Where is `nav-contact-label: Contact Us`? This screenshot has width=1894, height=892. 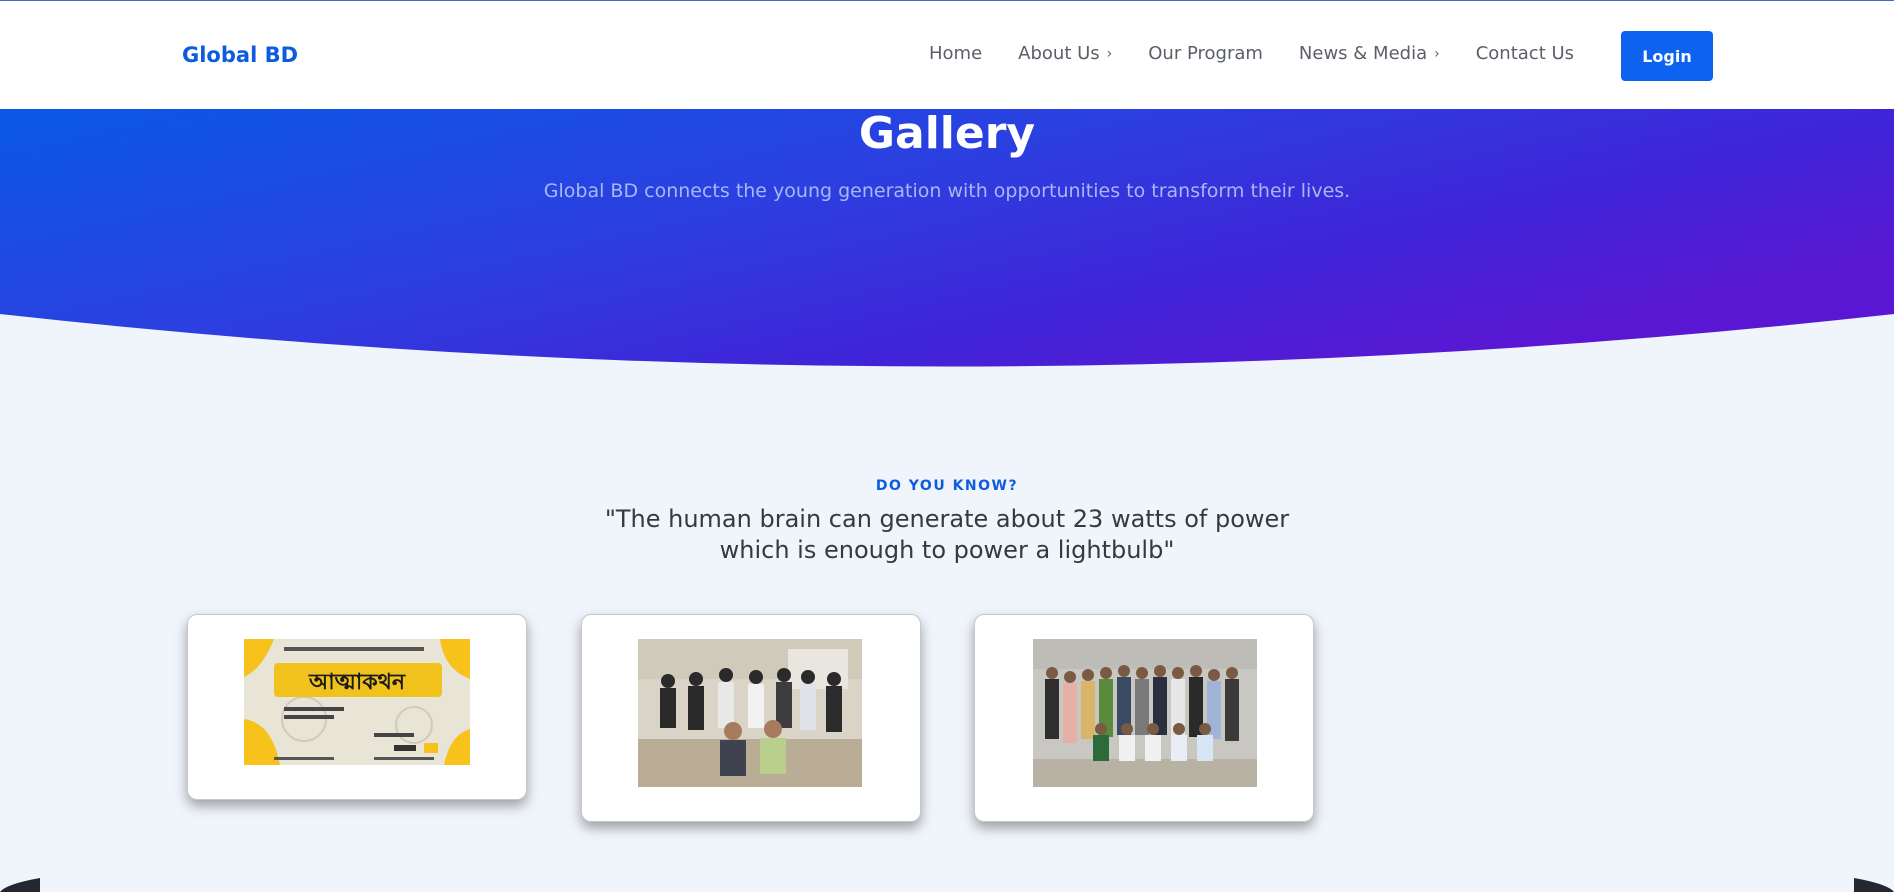
nav-contact-label: Contact Us is located at coordinates (1525, 53).